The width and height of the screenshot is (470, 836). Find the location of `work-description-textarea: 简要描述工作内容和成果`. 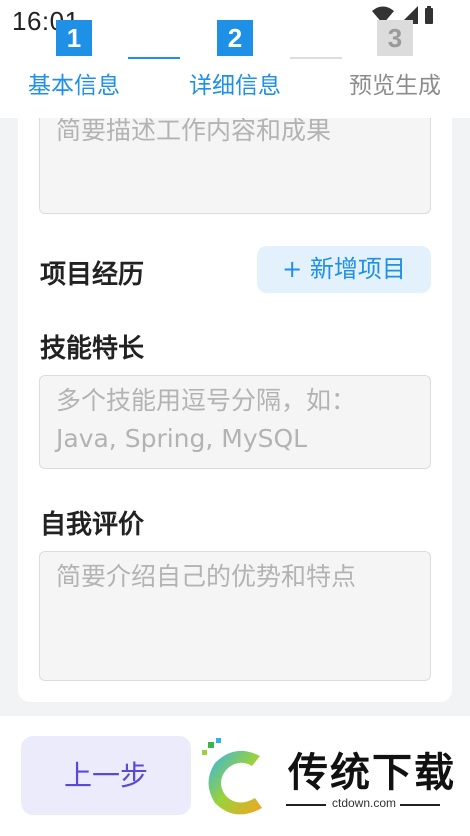

work-description-textarea: 简要描述工作内容和成果 is located at coordinates (235, 166).